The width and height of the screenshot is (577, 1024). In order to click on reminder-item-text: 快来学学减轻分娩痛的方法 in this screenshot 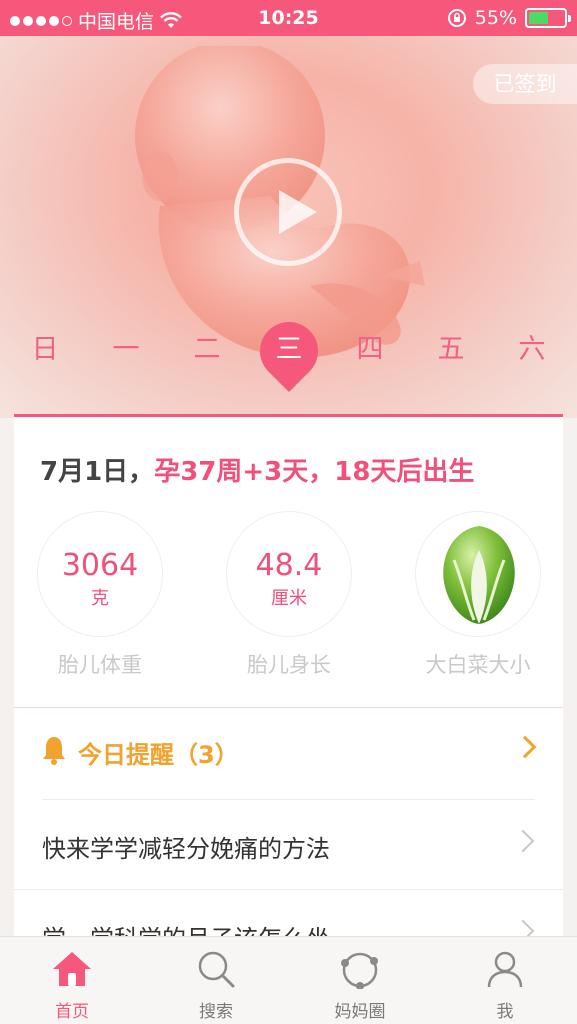, I will do `click(186, 849)`.